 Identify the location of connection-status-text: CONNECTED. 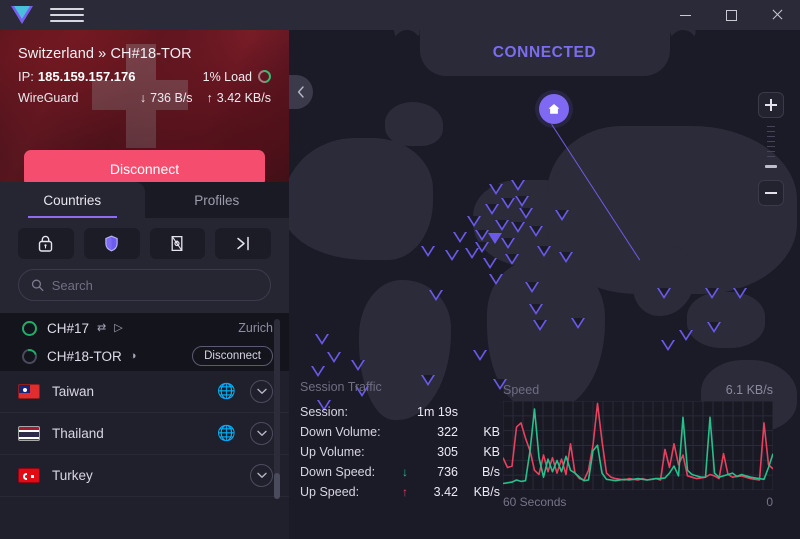
(544, 52).